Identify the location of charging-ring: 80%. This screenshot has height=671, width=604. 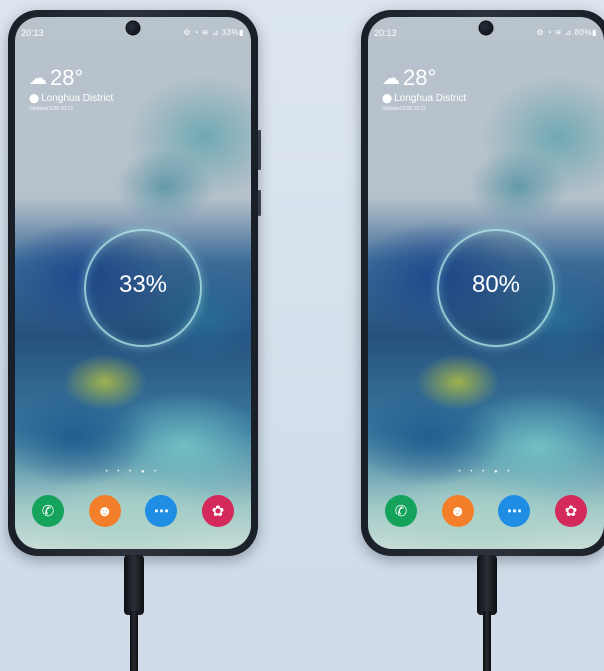
(496, 288).